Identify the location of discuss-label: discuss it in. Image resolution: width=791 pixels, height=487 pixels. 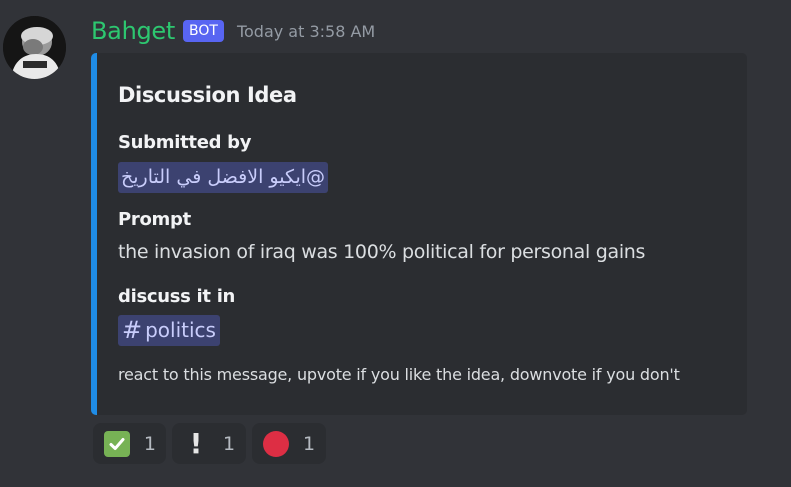
(177, 296).